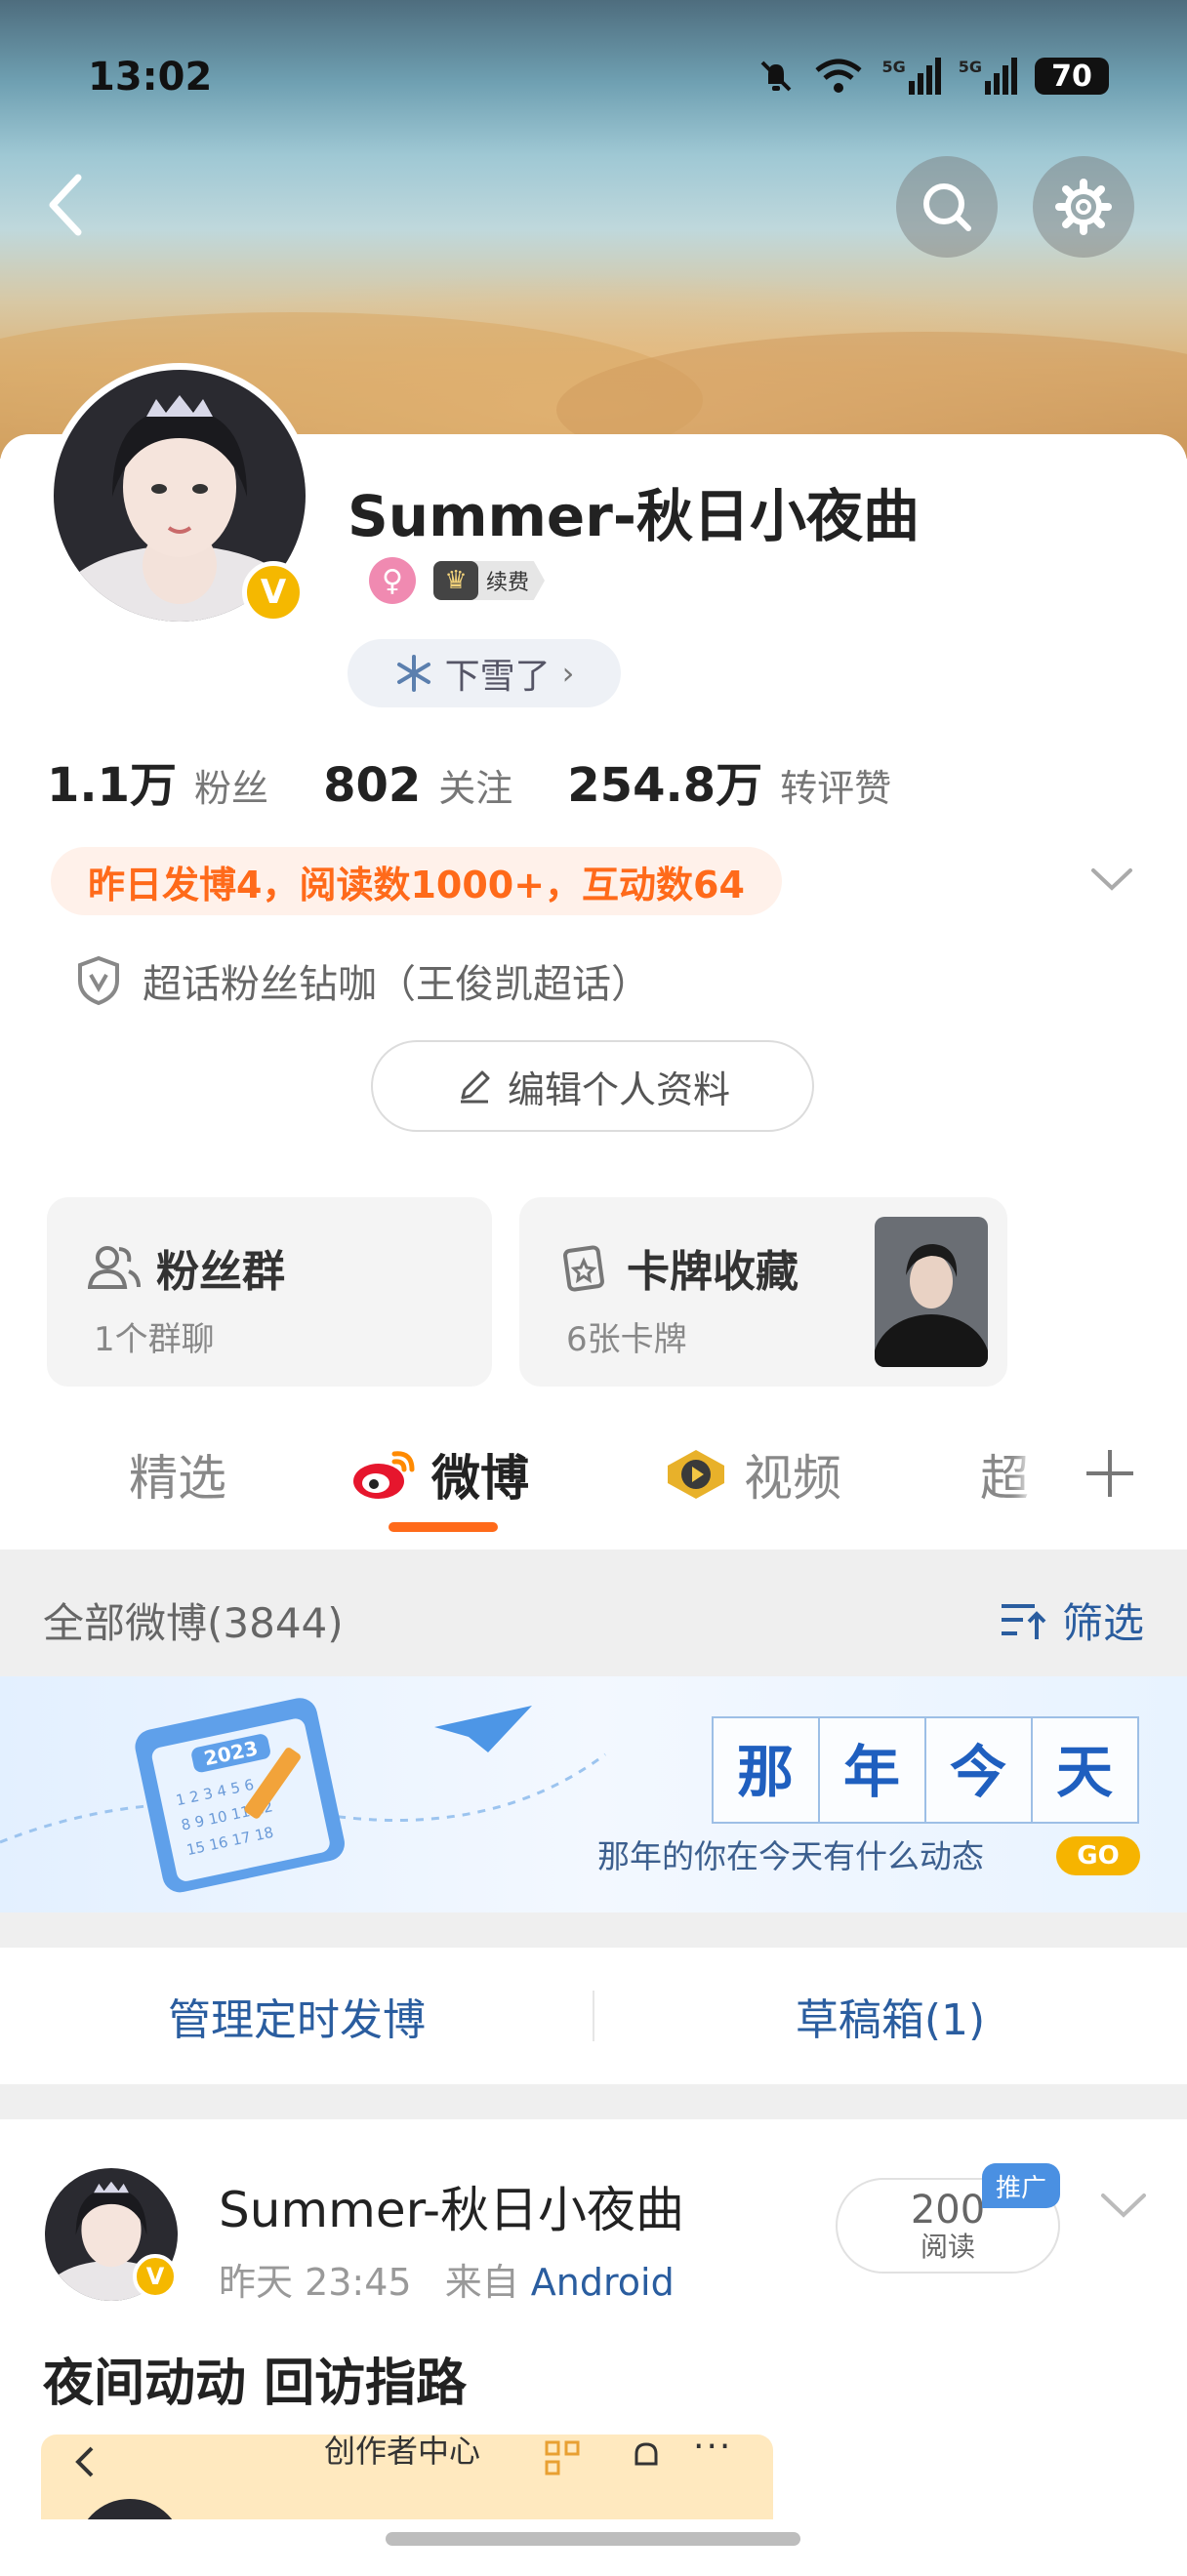 Image resolution: width=1187 pixels, height=2576 pixels. I want to click on chevron-right-icon: ›, so click(568, 673).